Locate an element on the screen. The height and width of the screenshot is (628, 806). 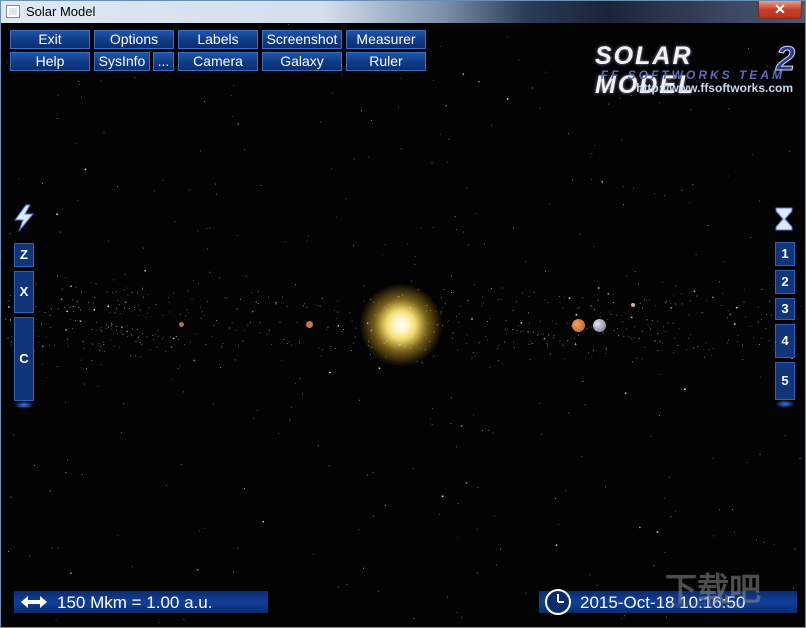
planet-earth is located at coordinates (578, 325).